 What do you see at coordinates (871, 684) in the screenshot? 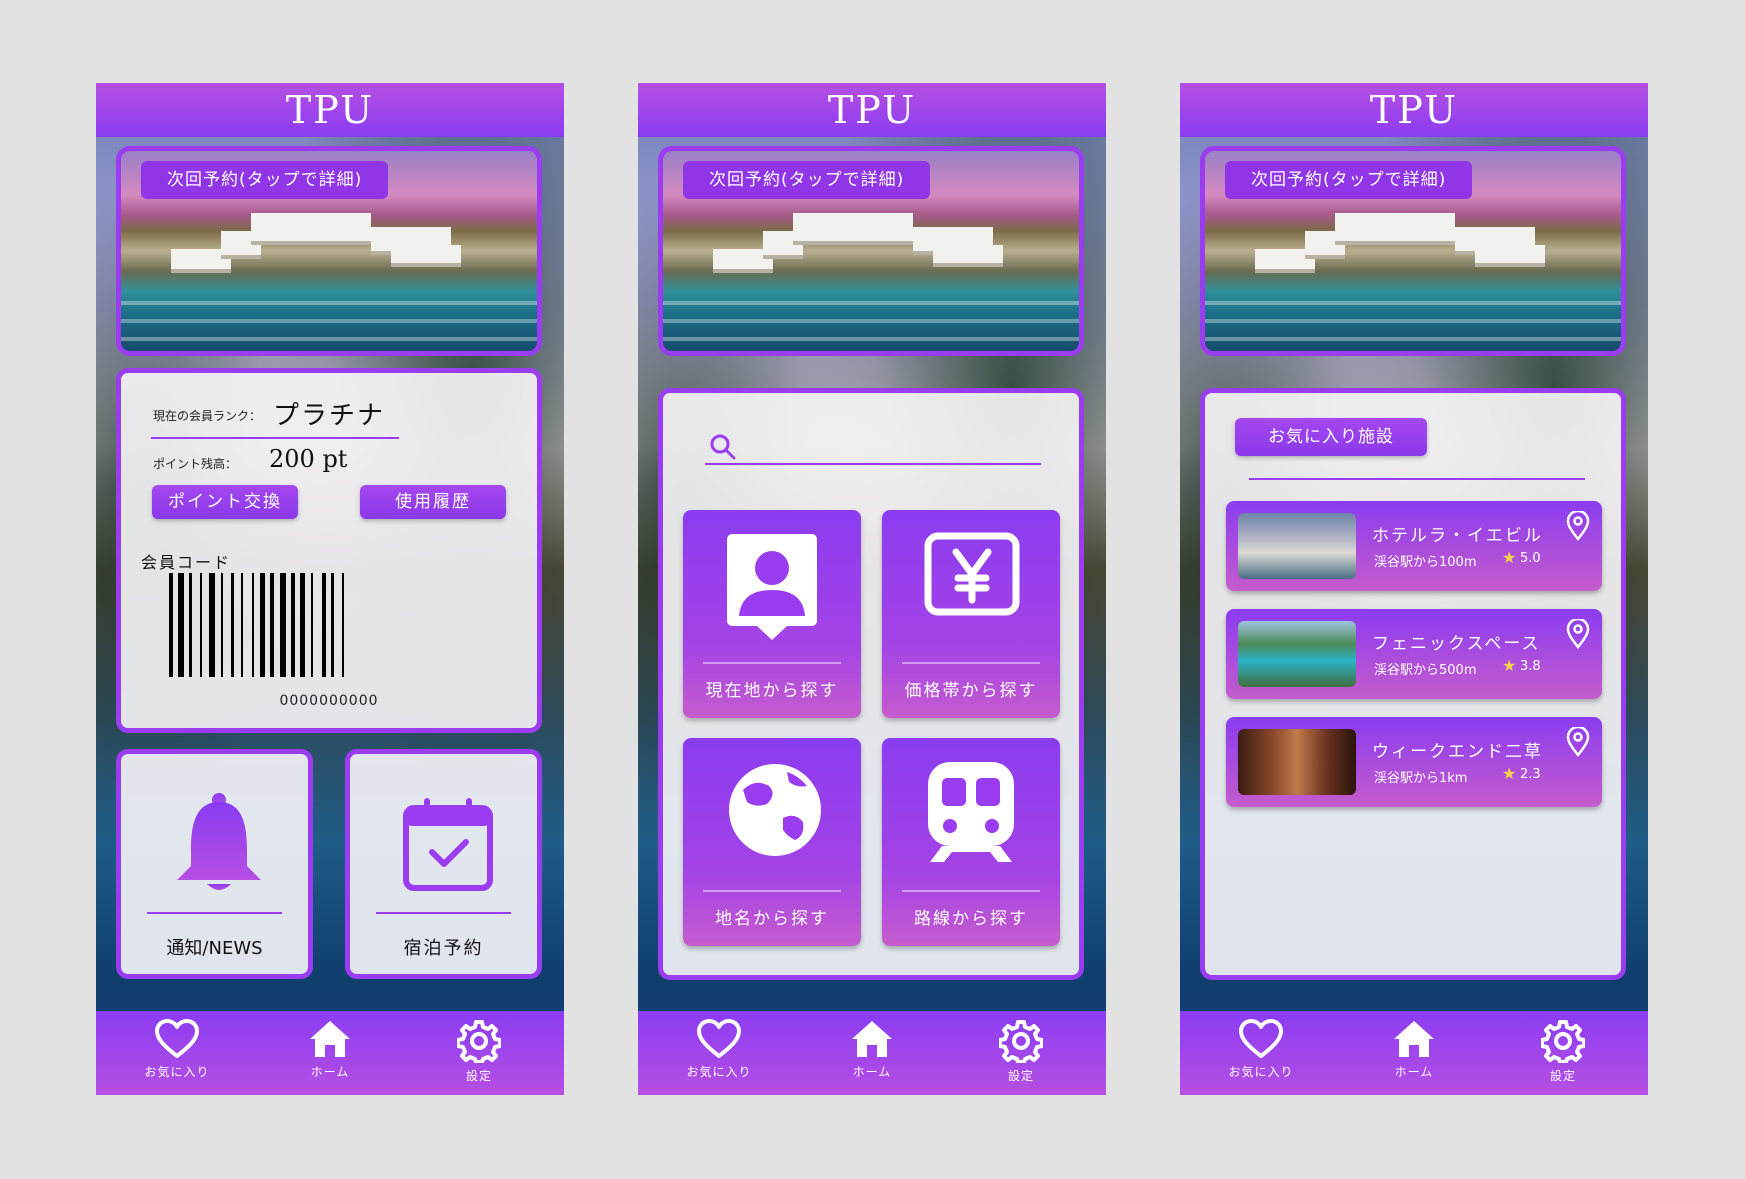
I see `search-card: 現在地から探す 価格帯から探す 地名から探す 路線から探す` at bounding box center [871, 684].